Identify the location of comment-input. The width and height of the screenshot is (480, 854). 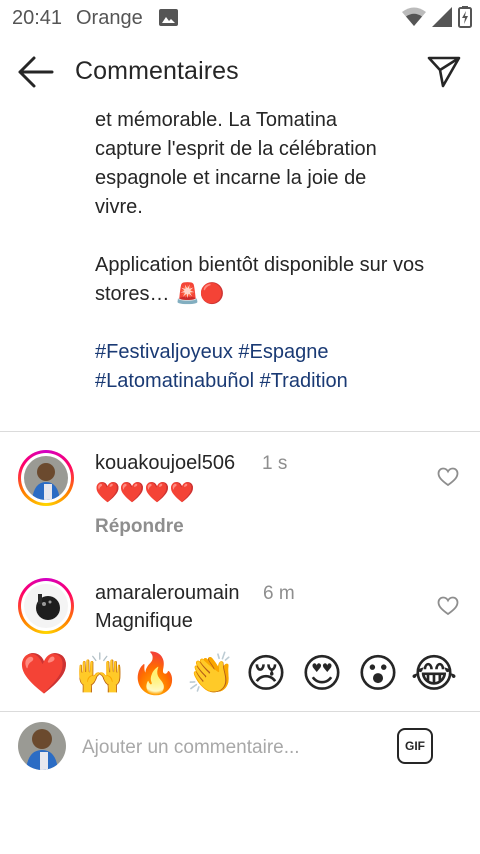
(232, 748).